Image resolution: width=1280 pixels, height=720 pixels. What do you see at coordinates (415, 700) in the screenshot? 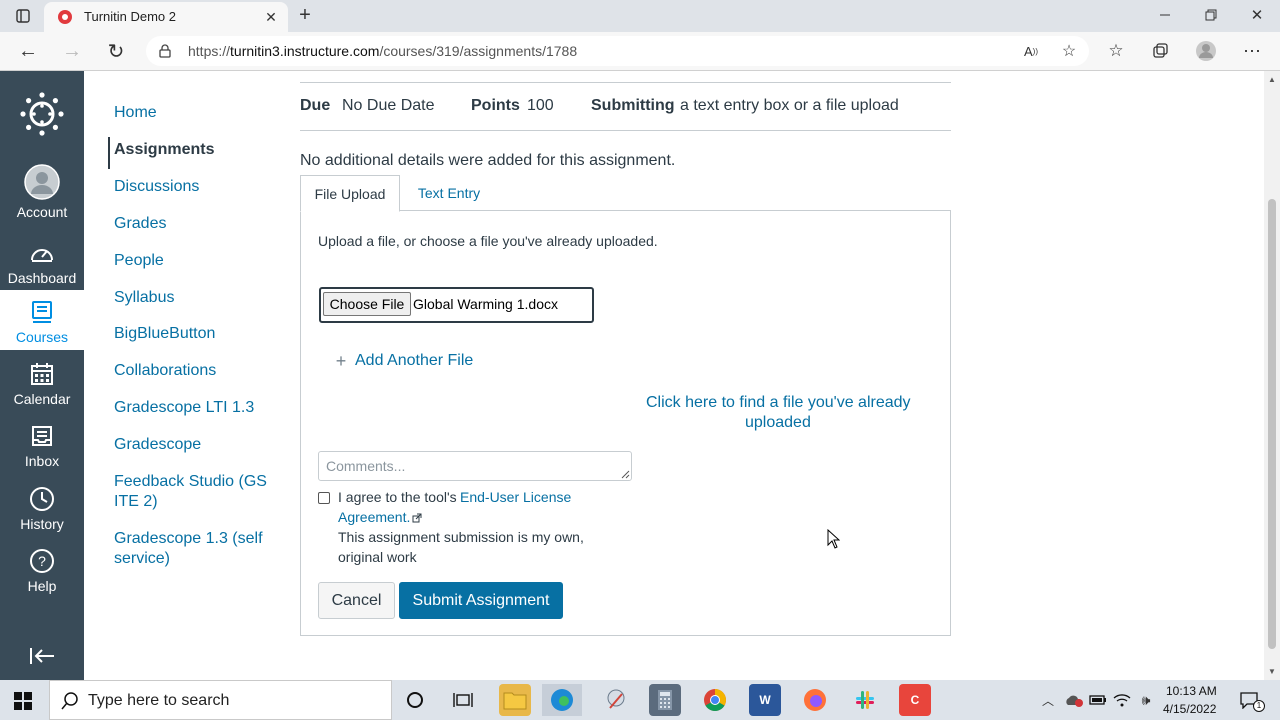
I see `cortana-icon` at bounding box center [415, 700].